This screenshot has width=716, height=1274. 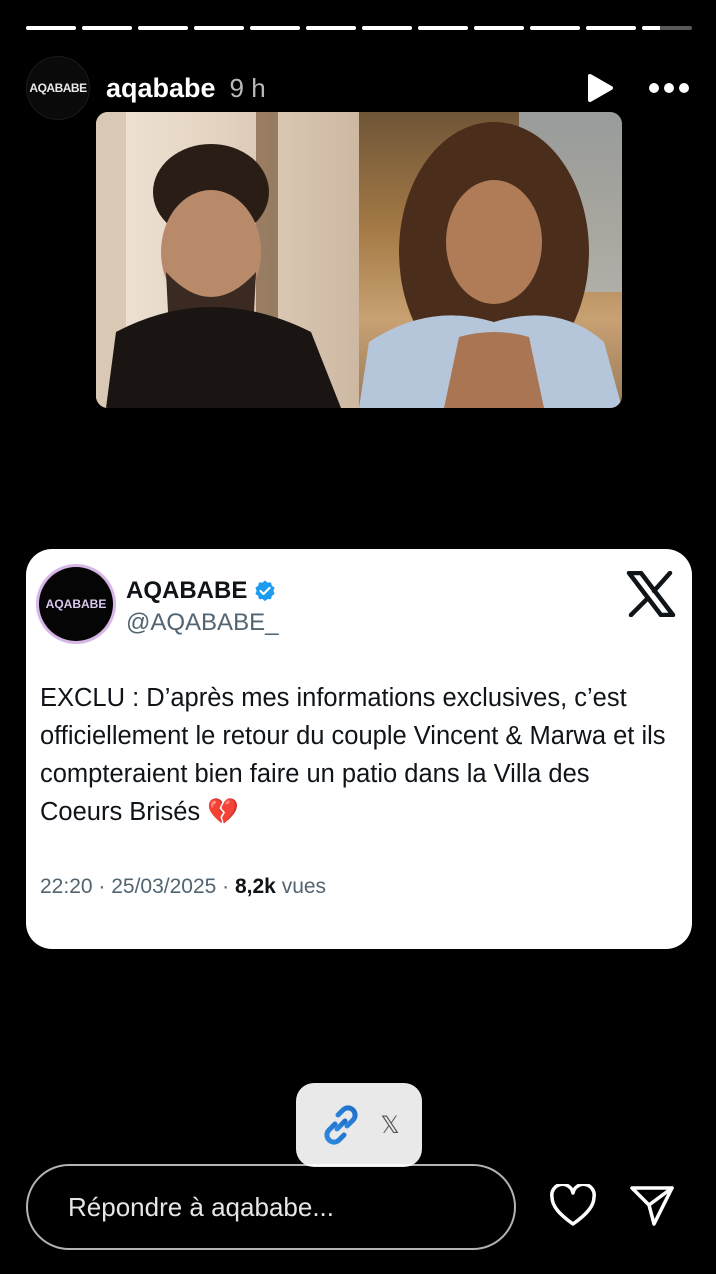 I want to click on tweet-meta: 22:20 · 25/03/2025 · 8,2k vues, so click(x=183, y=887).